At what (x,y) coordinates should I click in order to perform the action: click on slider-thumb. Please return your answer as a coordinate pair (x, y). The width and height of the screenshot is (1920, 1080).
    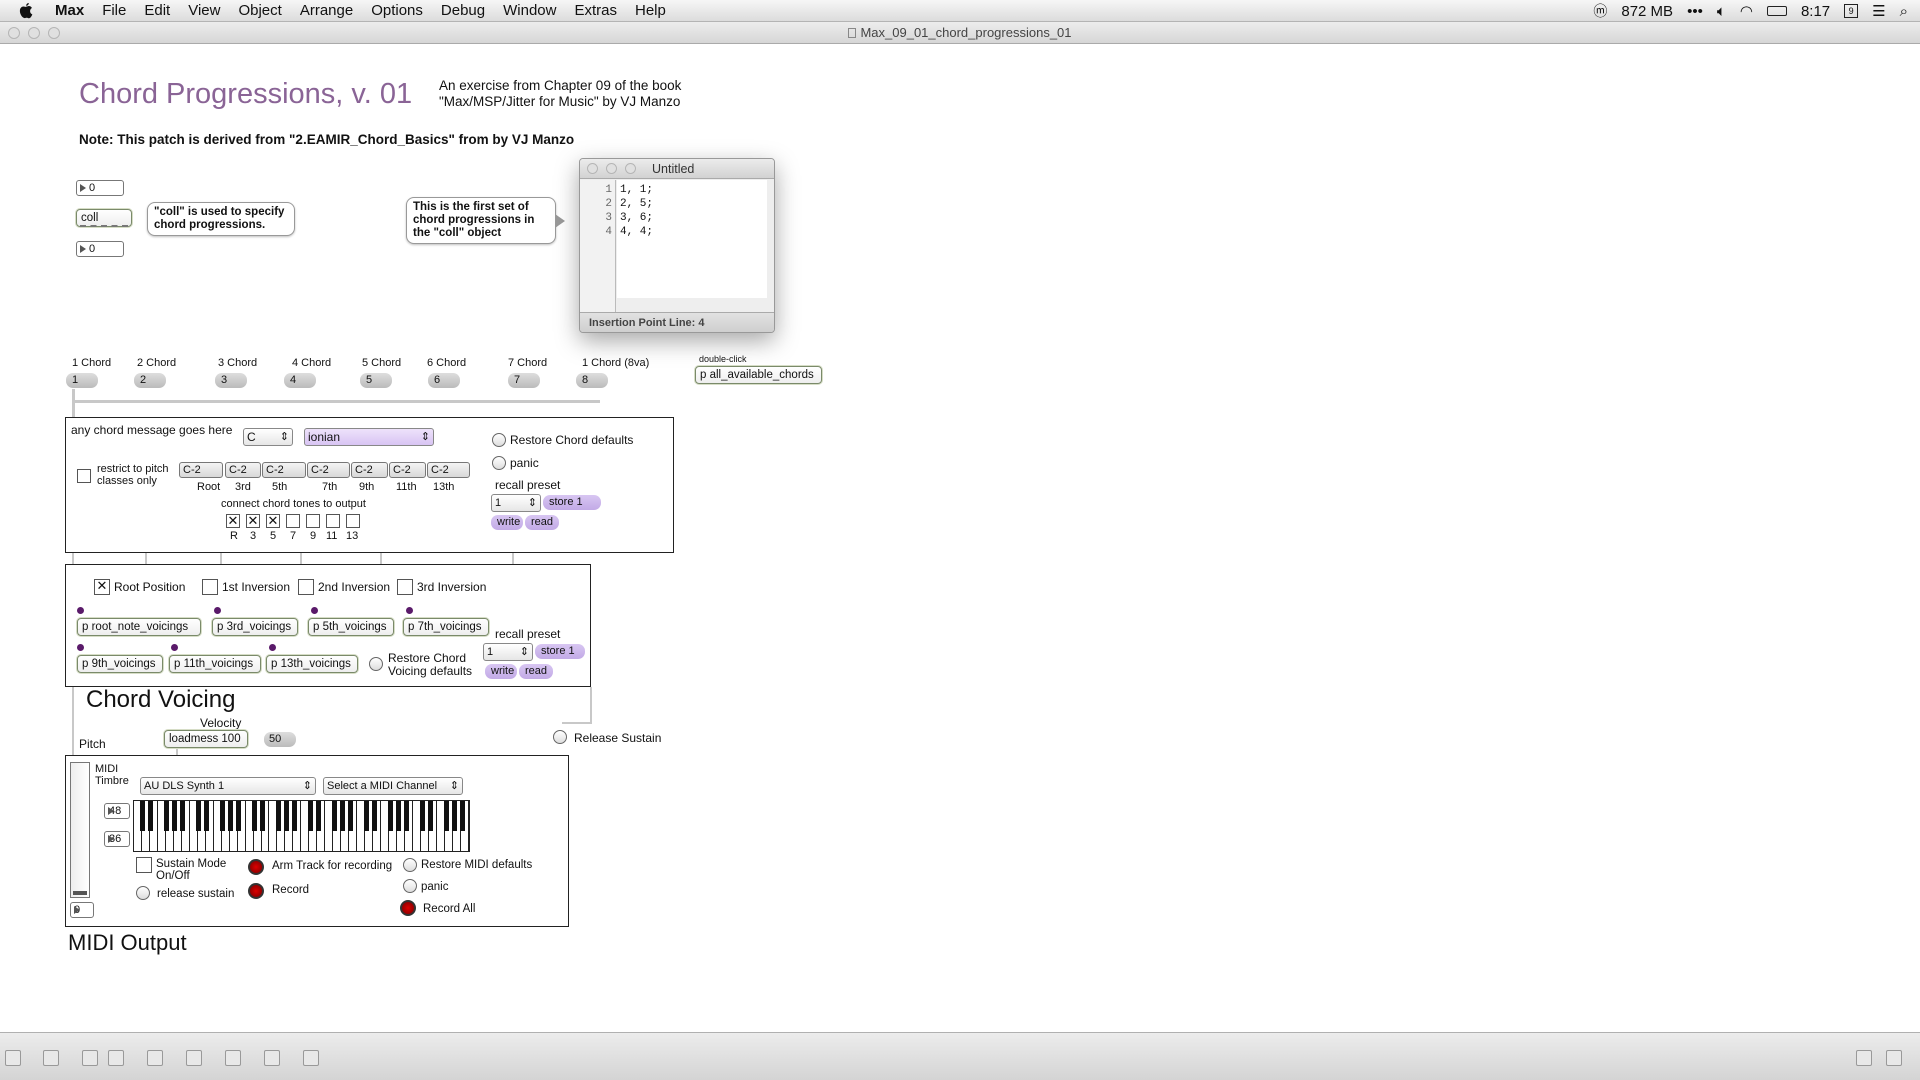
    Looking at the image, I should click on (80, 893).